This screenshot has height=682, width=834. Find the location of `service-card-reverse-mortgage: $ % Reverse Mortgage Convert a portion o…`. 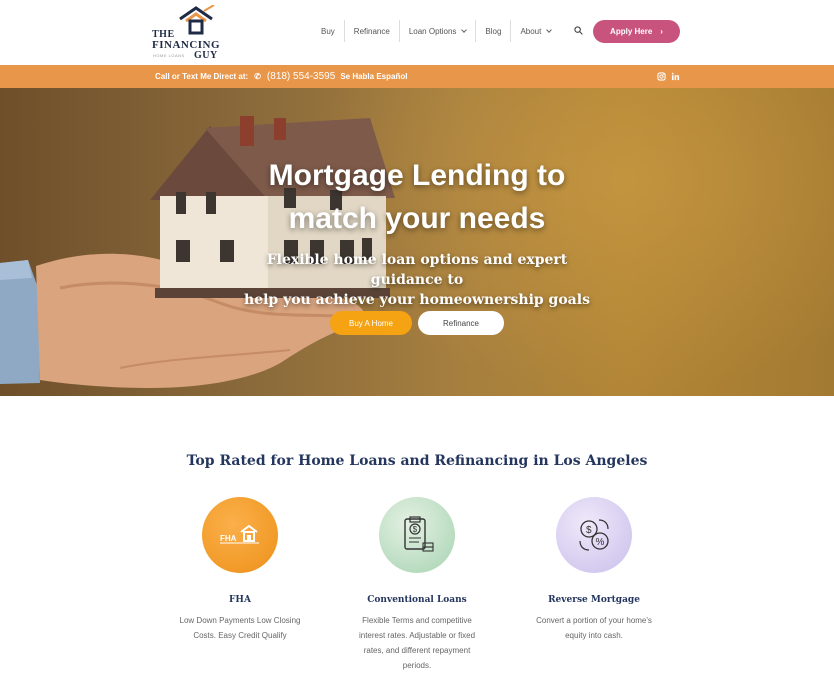

service-card-reverse-mortgage: $ % Reverse Mortgage Convert a portion o… is located at coordinates (594, 570).